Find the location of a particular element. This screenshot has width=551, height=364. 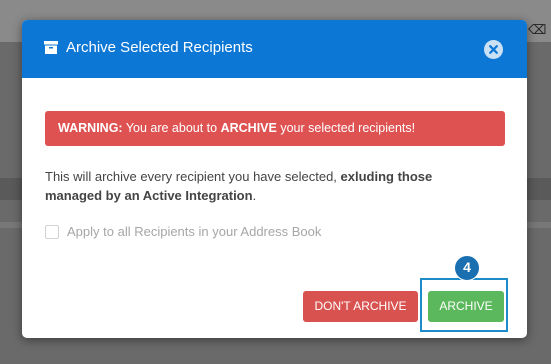

dialog-header: Archive Selected Recipients is located at coordinates (274, 49).